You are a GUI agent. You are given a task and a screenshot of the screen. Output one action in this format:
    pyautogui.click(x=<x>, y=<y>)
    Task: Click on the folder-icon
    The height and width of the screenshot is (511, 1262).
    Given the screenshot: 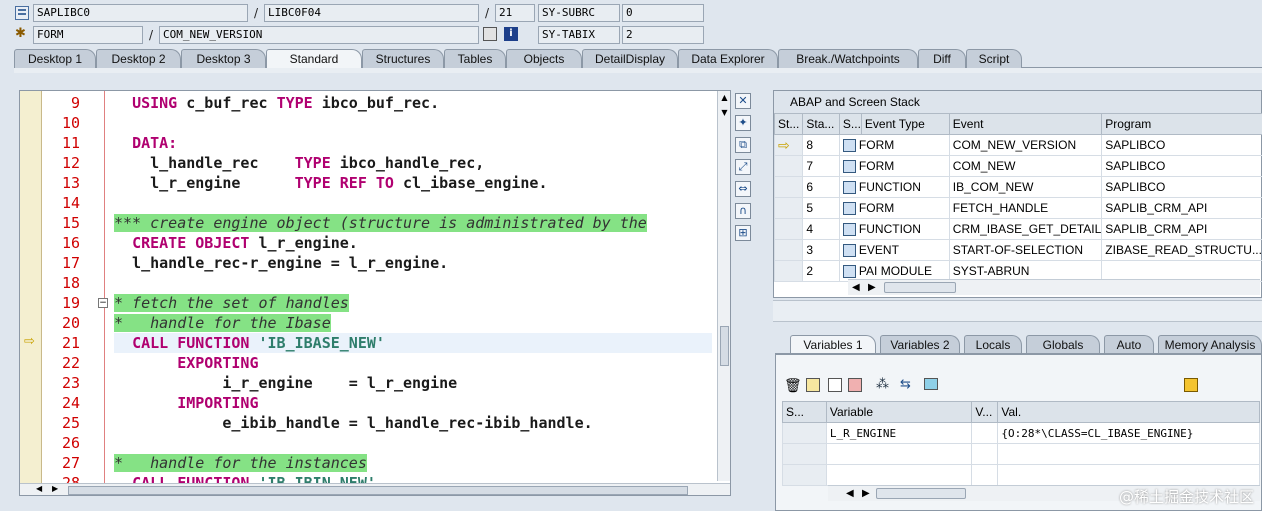 What is the action you would take?
    pyautogui.click(x=931, y=384)
    